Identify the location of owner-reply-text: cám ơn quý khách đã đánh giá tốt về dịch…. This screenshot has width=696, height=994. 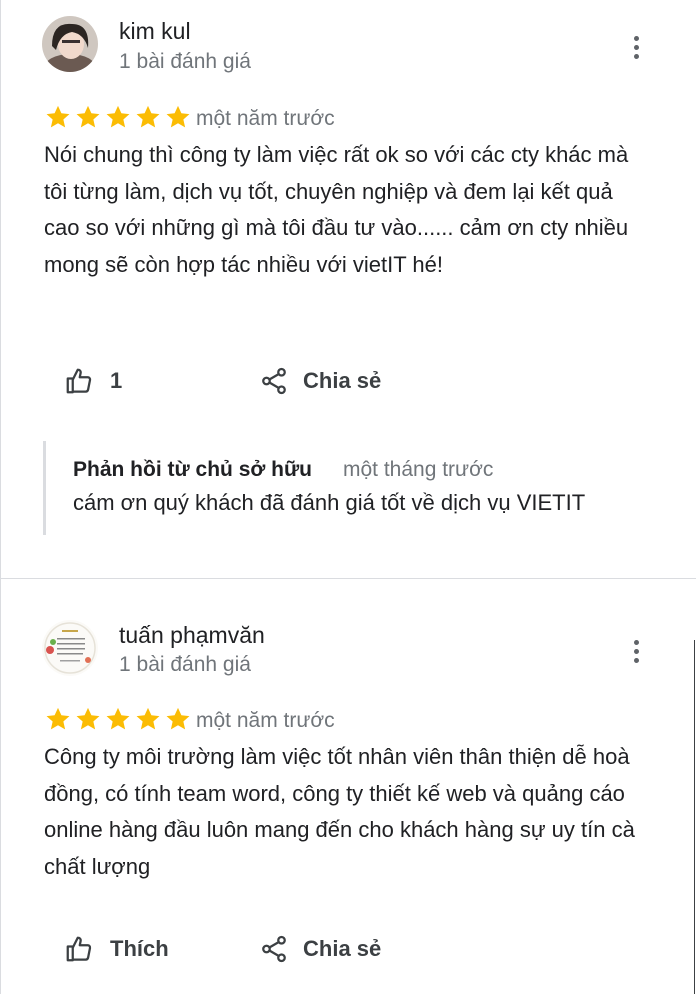
(329, 502).